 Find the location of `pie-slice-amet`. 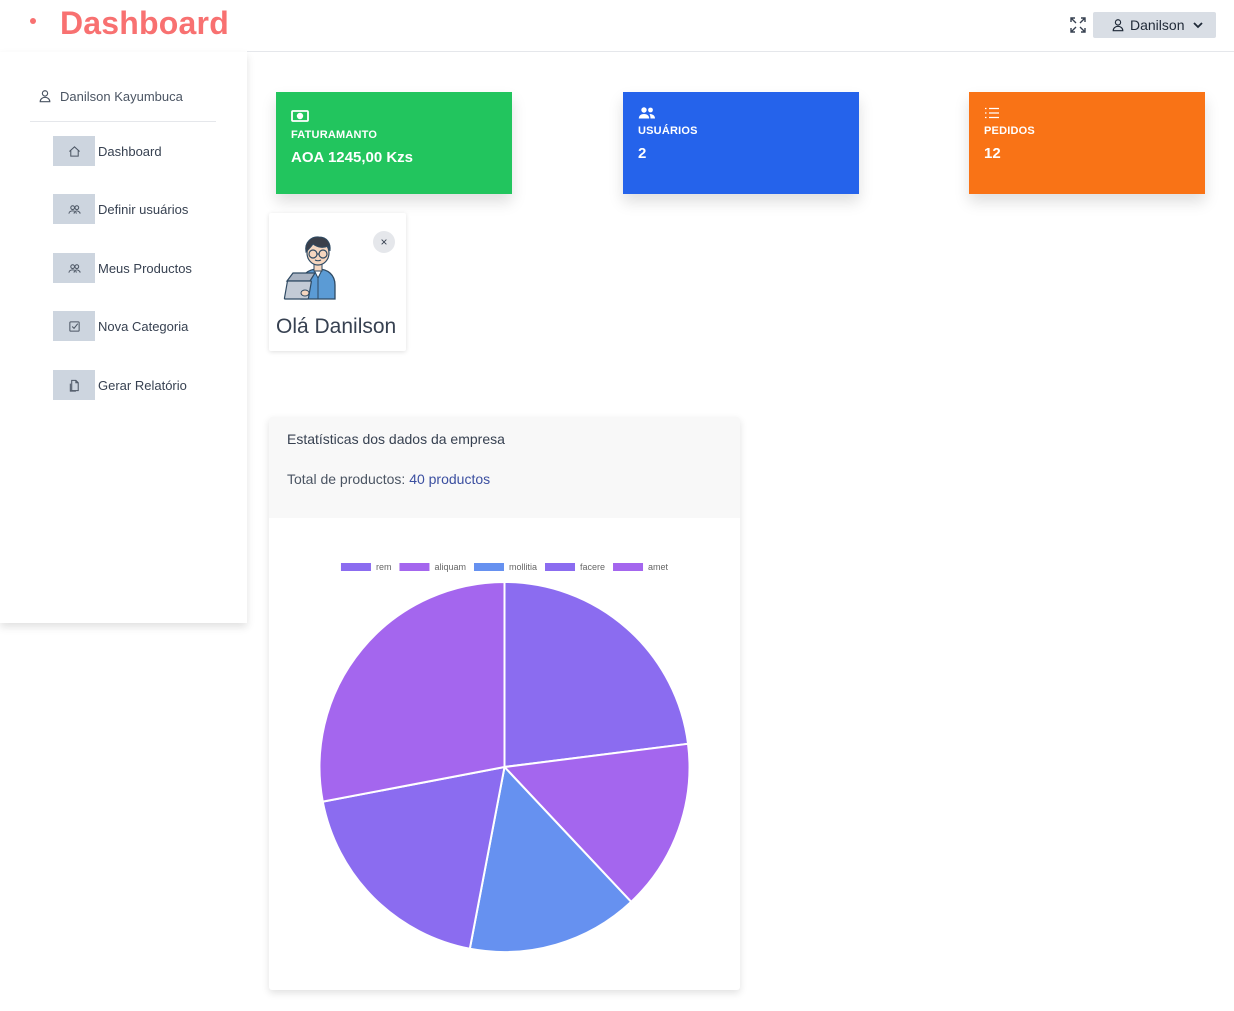

pie-slice-amet is located at coordinates (412, 691).